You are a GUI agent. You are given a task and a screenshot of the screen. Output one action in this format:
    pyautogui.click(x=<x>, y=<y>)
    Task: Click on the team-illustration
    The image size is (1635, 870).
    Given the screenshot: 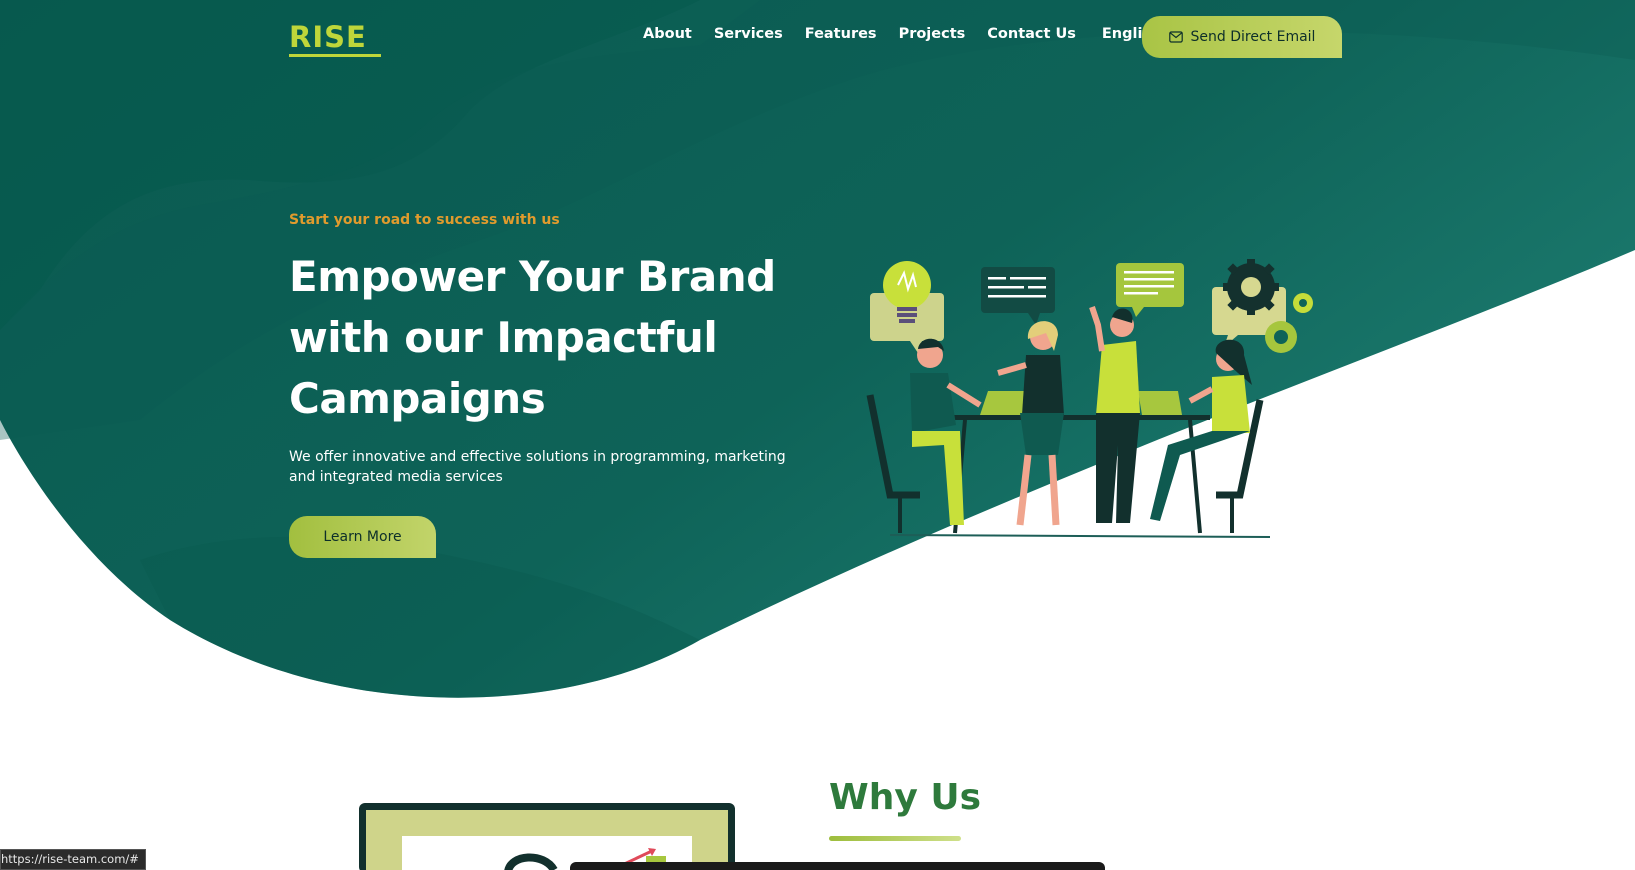 What is the action you would take?
    pyautogui.click(x=1089, y=398)
    